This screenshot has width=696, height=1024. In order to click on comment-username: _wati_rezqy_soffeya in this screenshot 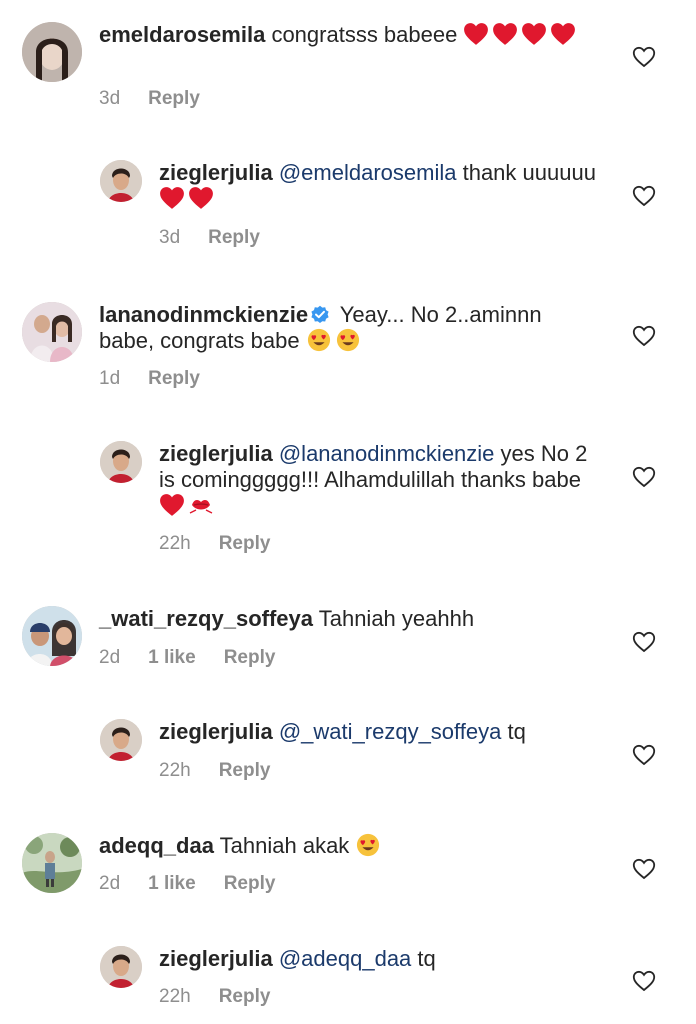, I will do `click(206, 618)`.